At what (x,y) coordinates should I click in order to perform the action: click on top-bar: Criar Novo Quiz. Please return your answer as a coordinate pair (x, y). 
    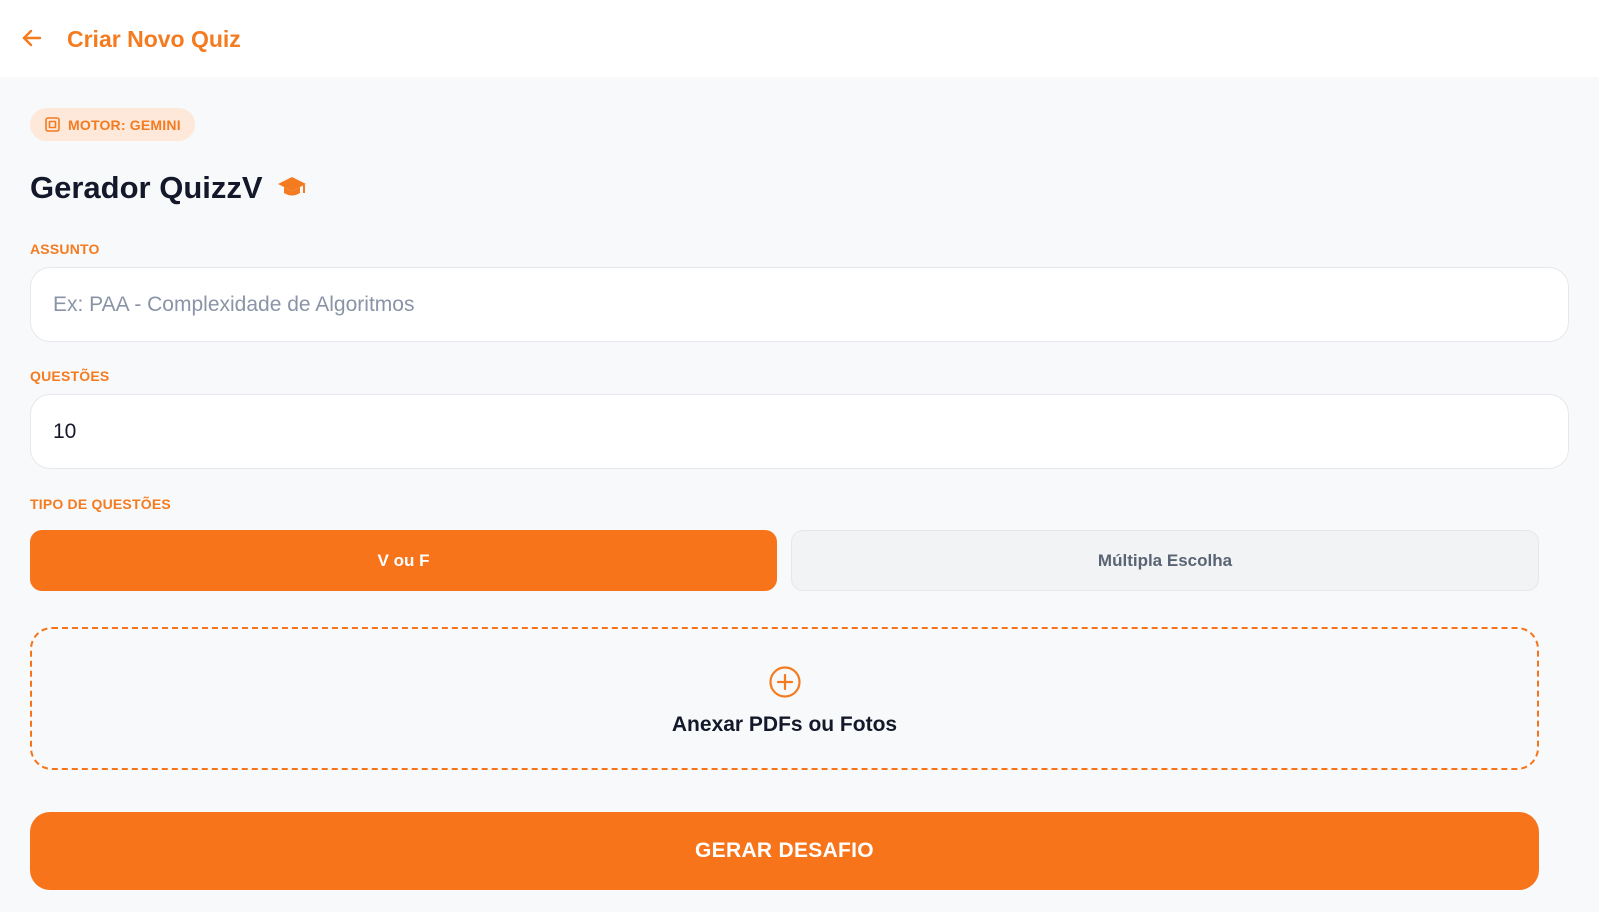
    Looking at the image, I should click on (799, 38).